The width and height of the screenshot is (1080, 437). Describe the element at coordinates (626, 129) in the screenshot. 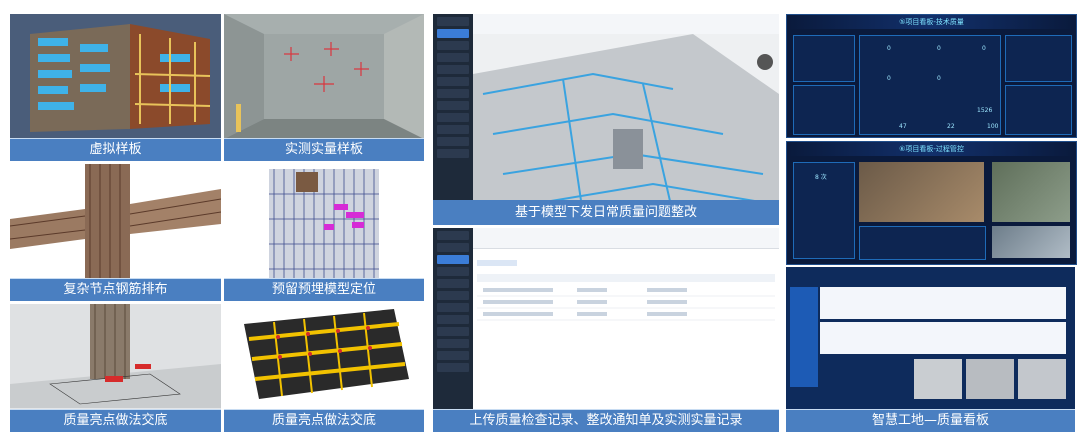

I see `bim-model-view` at that location.